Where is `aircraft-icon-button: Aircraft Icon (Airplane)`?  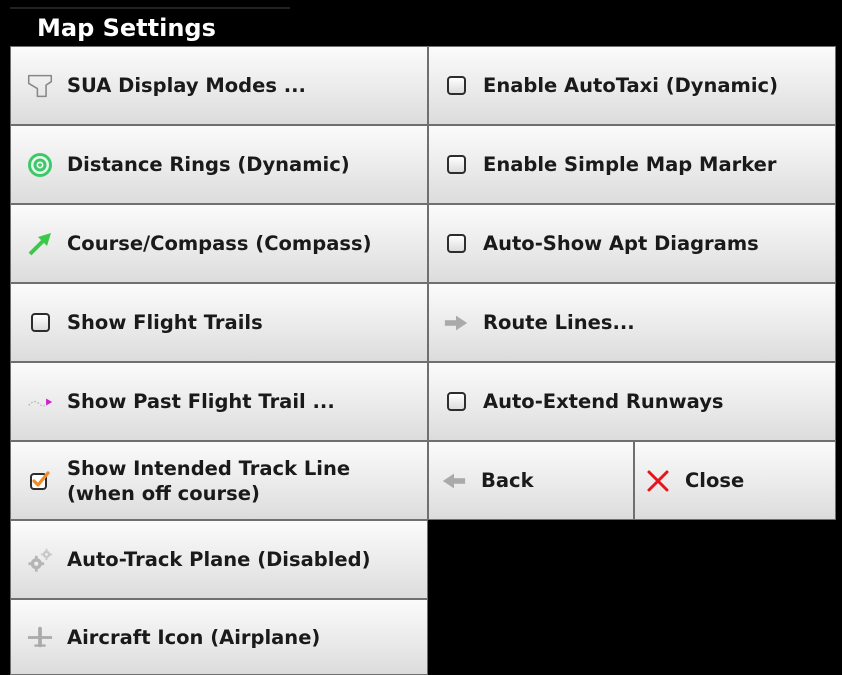 aircraft-icon-button: Aircraft Icon (Airplane) is located at coordinates (219, 637).